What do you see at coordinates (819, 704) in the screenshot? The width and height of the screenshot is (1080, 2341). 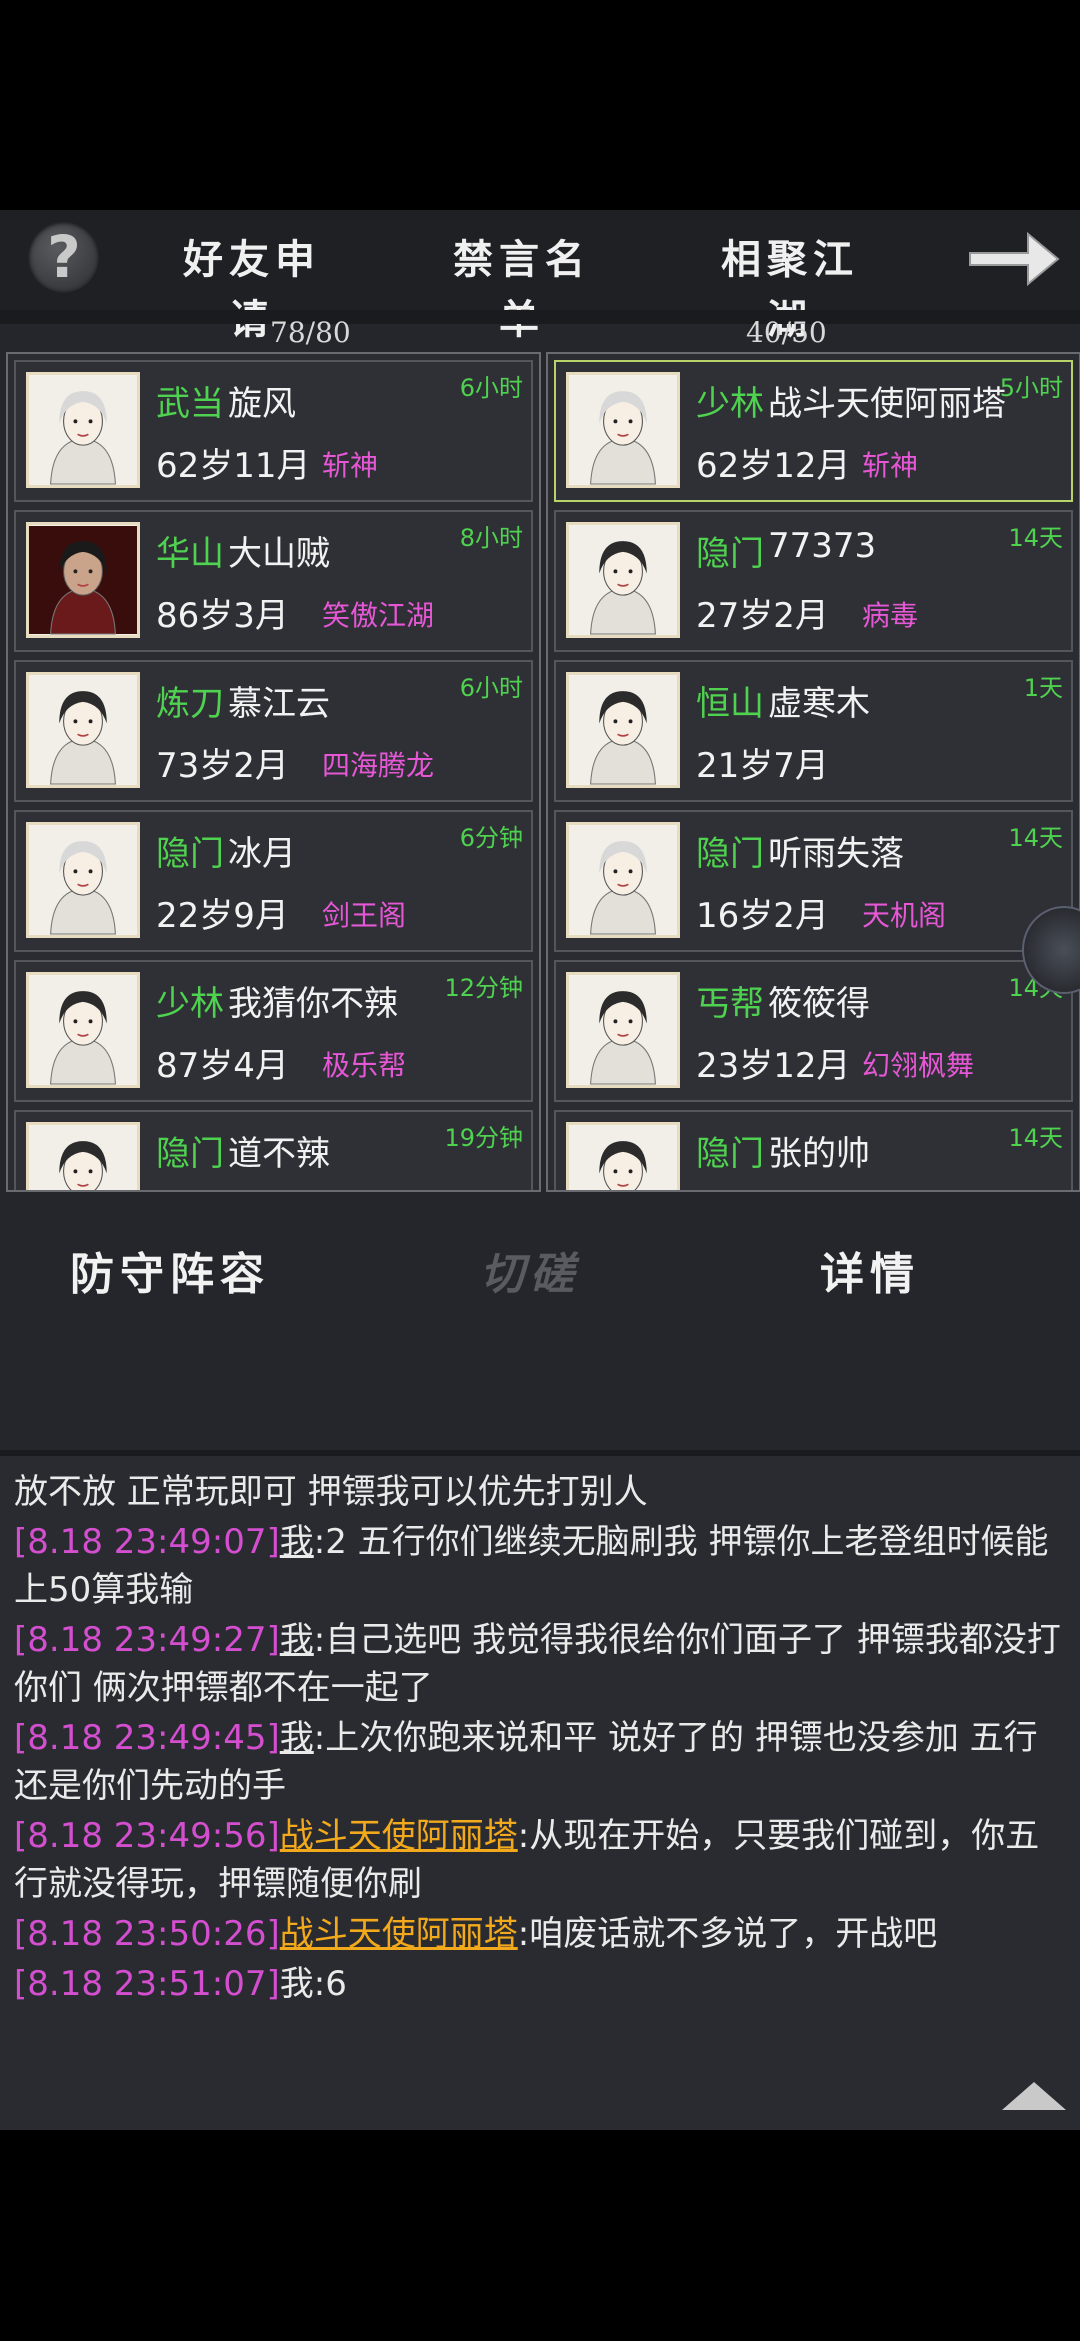 I see `player-name: 虚寒木` at bounding box center [819, 704].